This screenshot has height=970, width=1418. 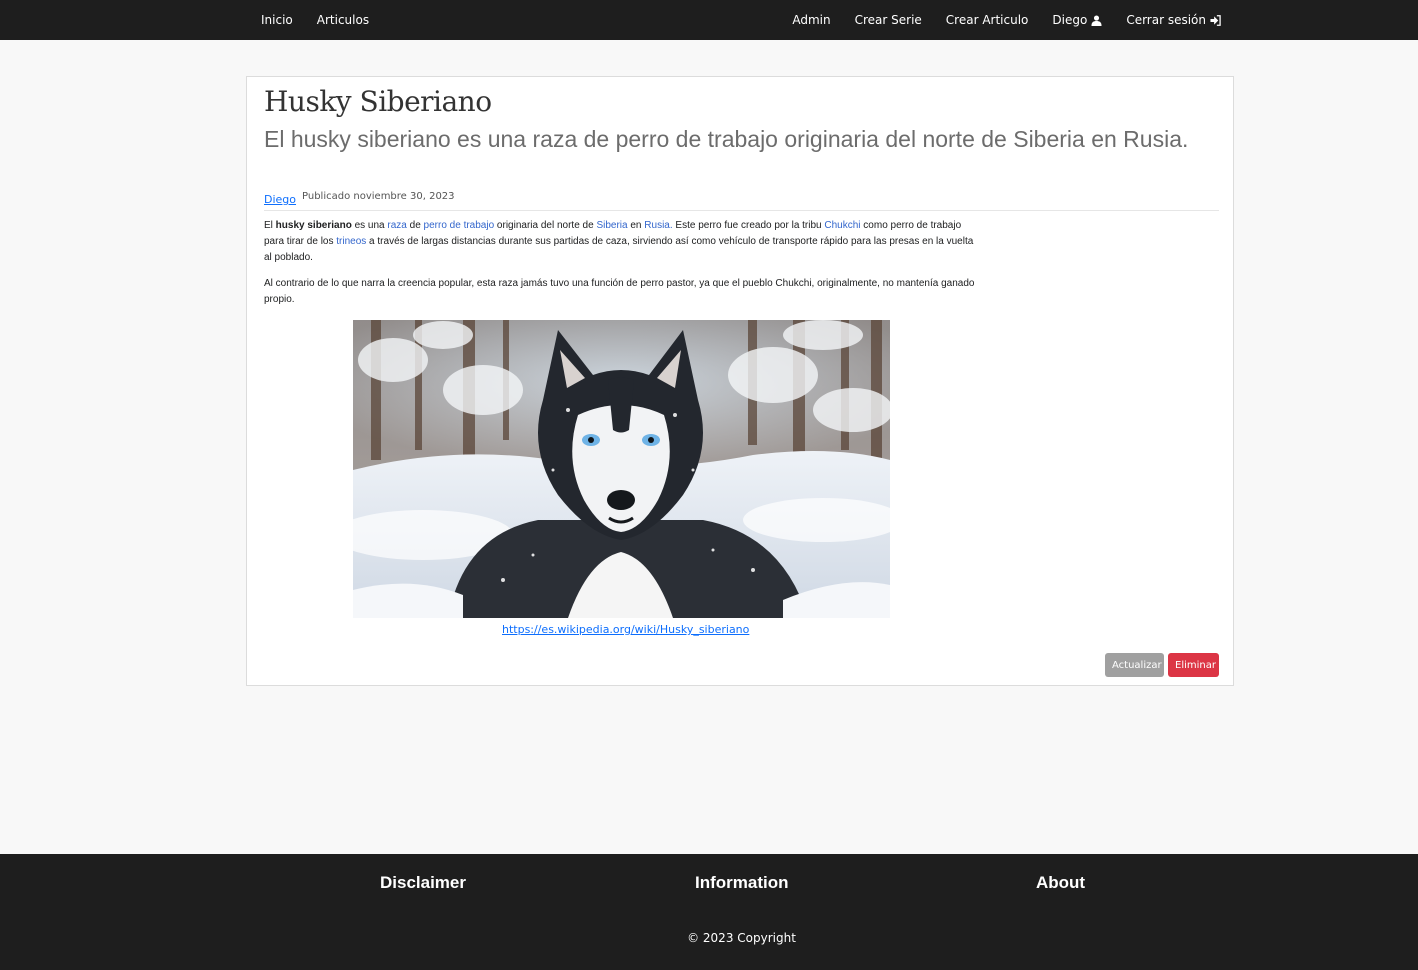 I want to click on husky-image, so click(x=621, y=469).